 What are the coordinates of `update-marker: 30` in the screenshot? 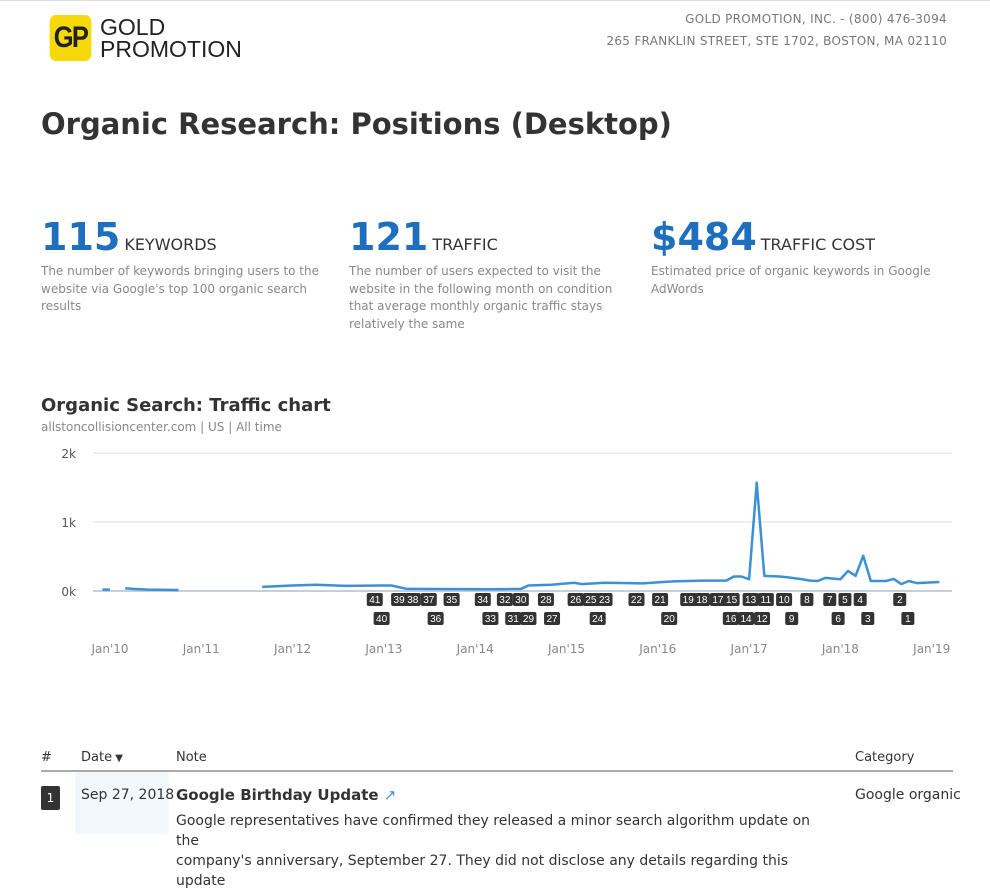 It's located at (520, 599).